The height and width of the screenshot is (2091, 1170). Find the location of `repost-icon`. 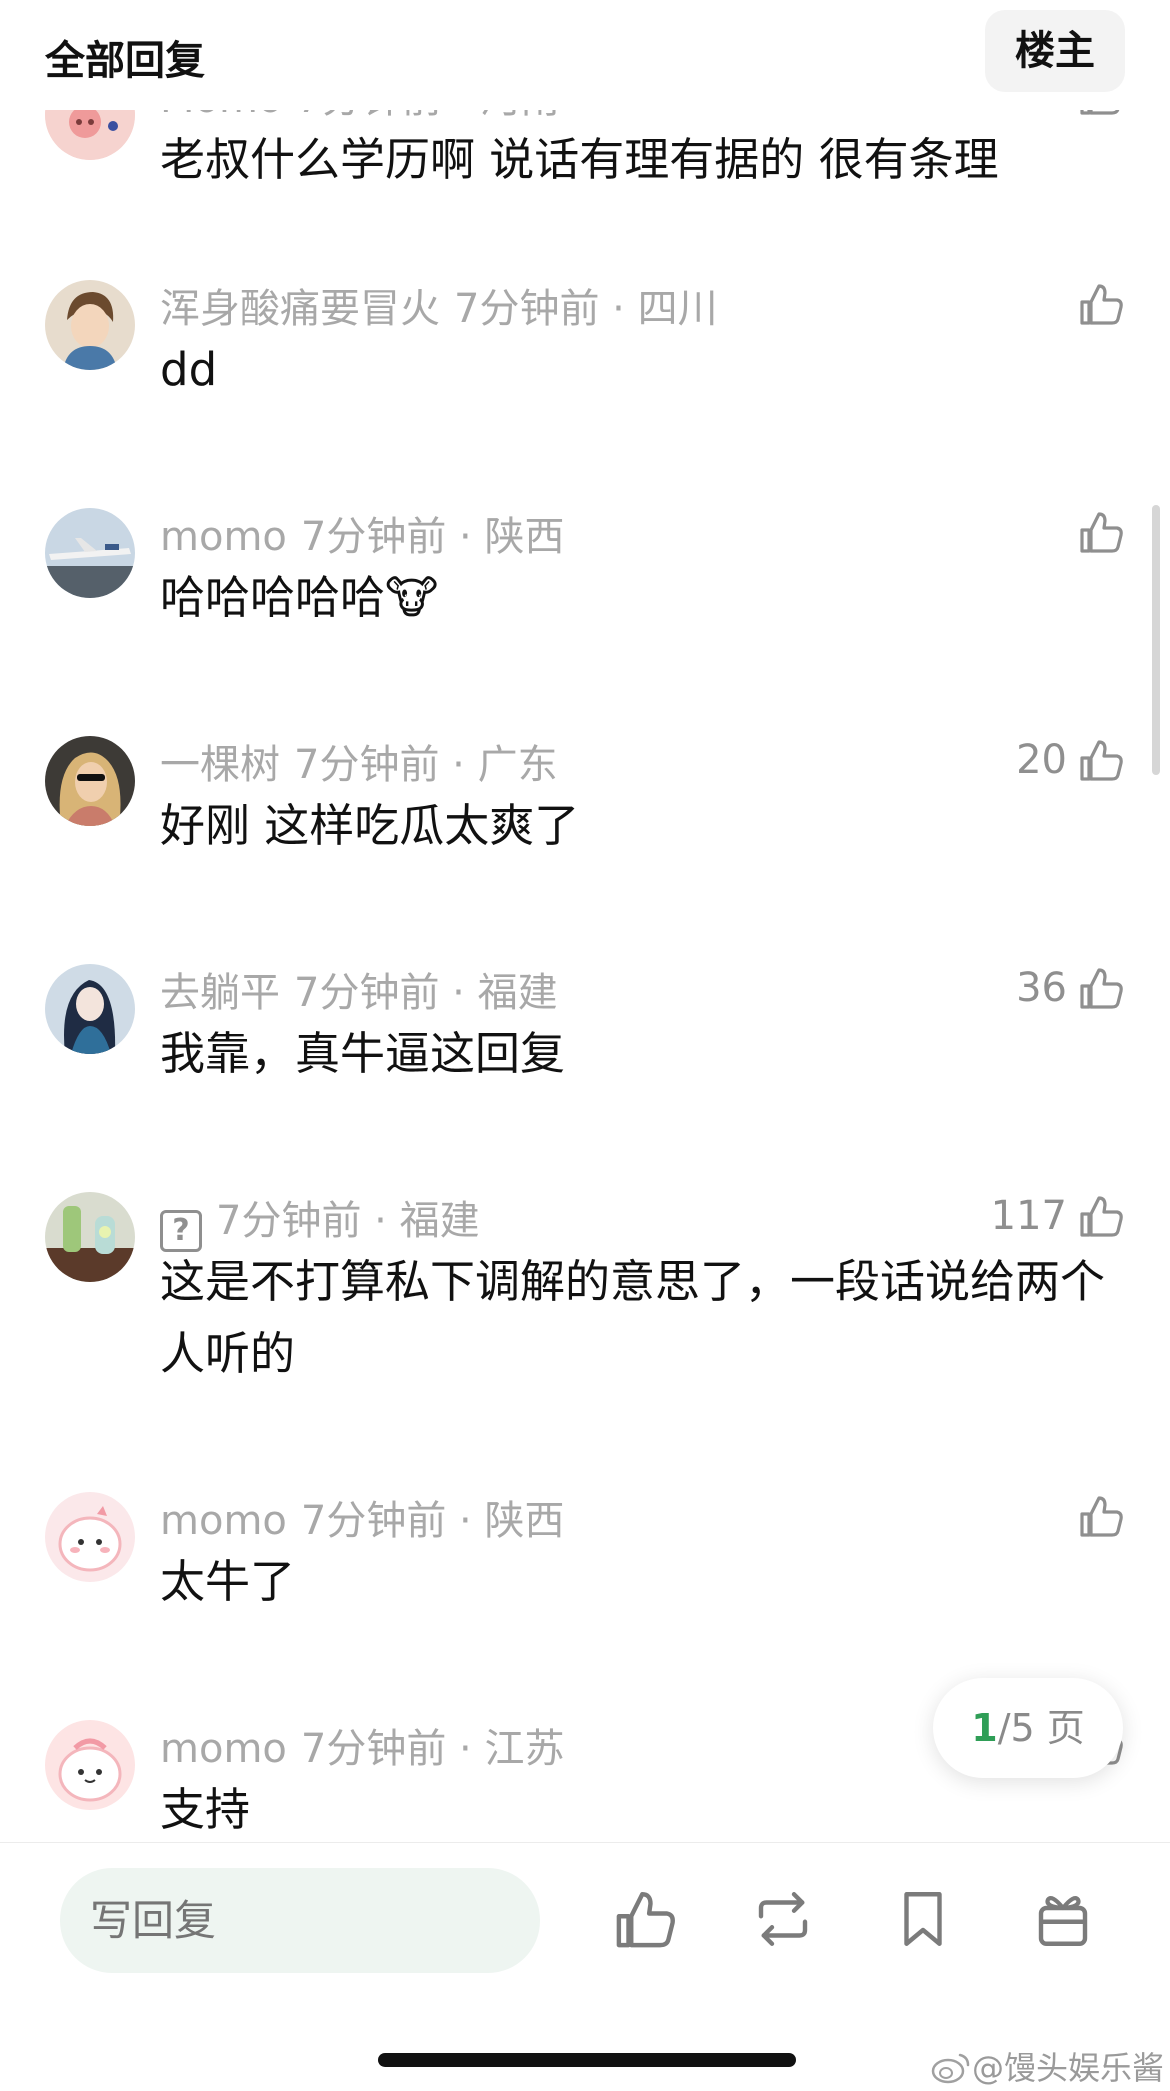

repost-icon is located at coordinates (783, 1919).